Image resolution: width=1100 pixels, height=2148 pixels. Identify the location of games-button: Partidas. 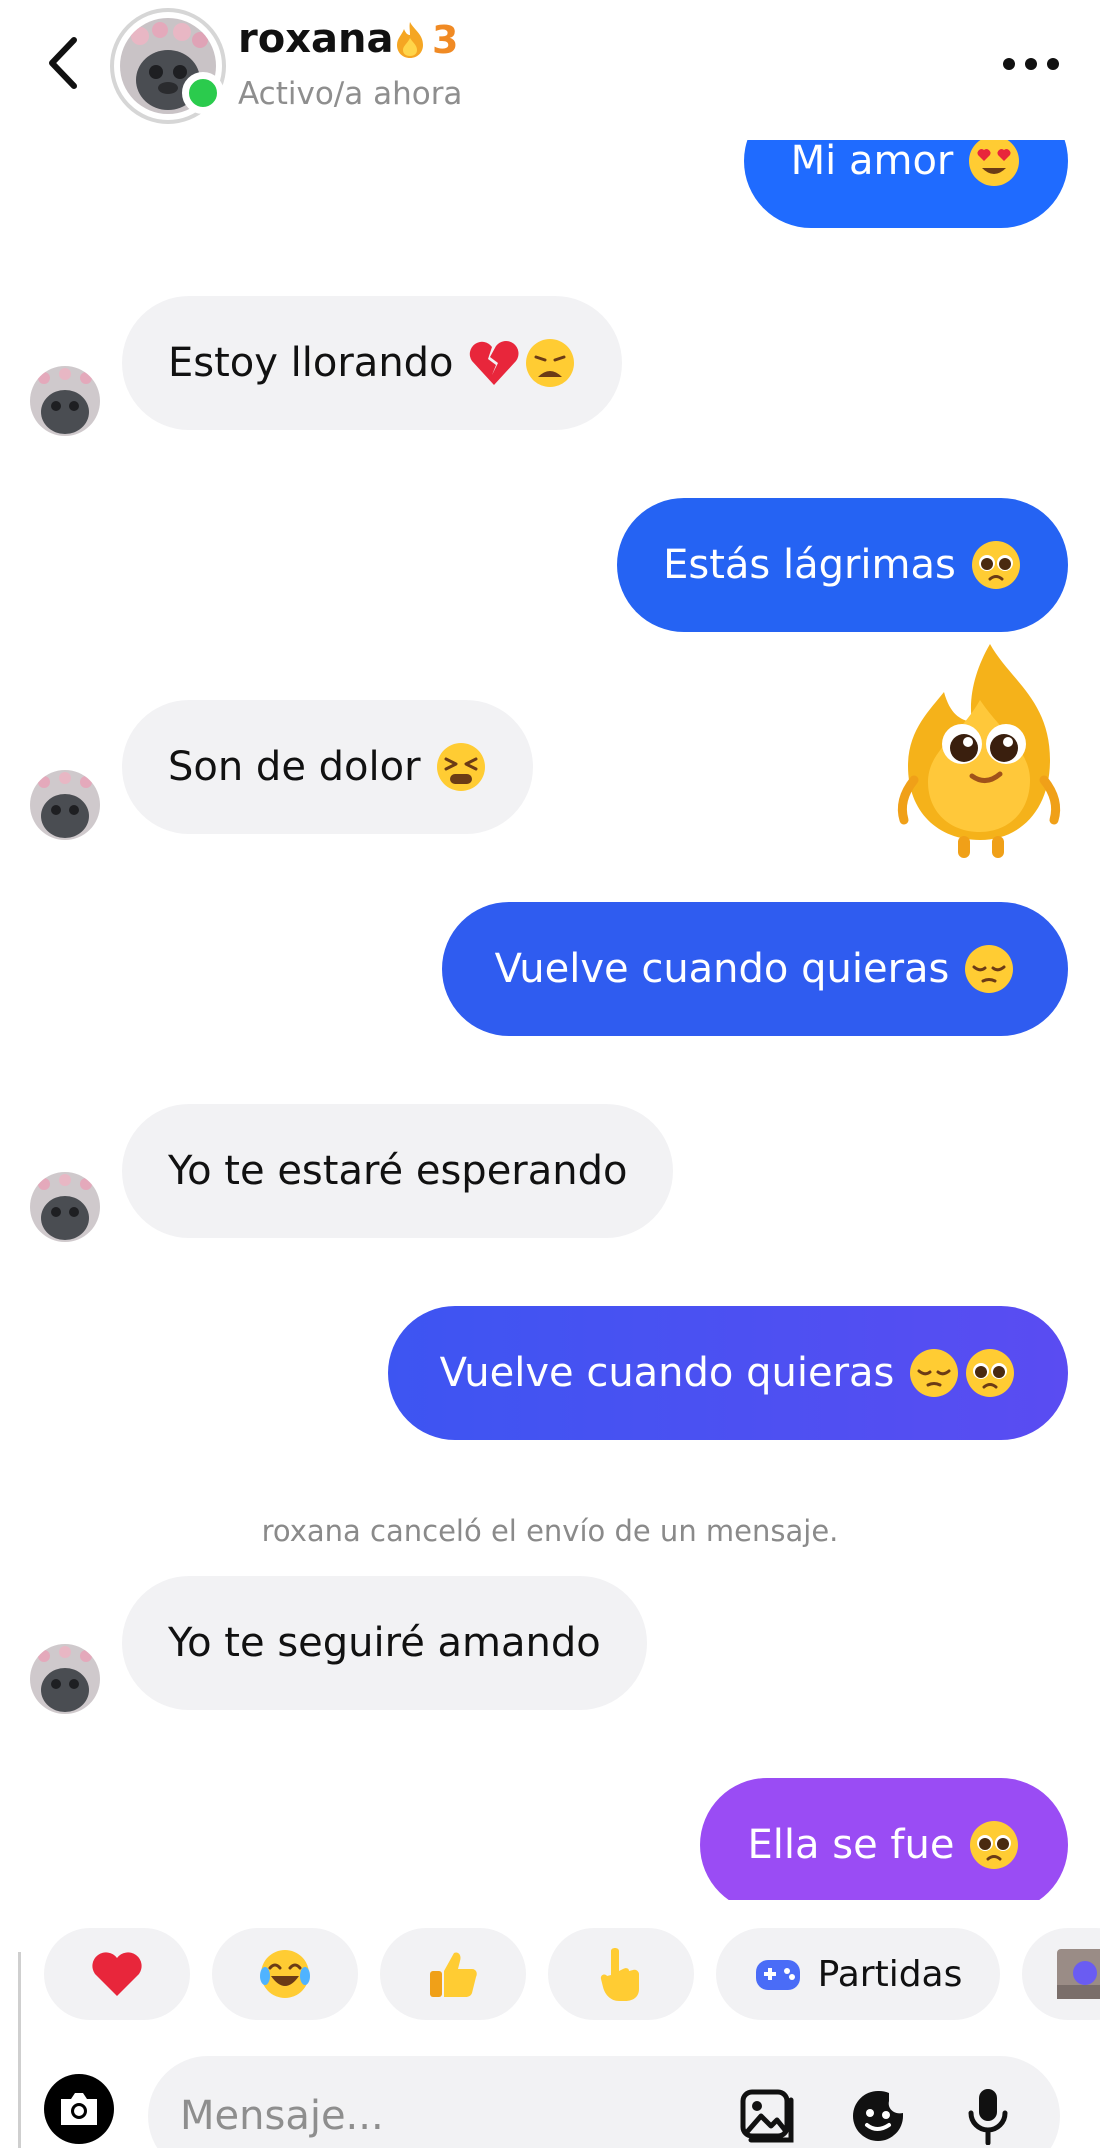
(858, 1974).